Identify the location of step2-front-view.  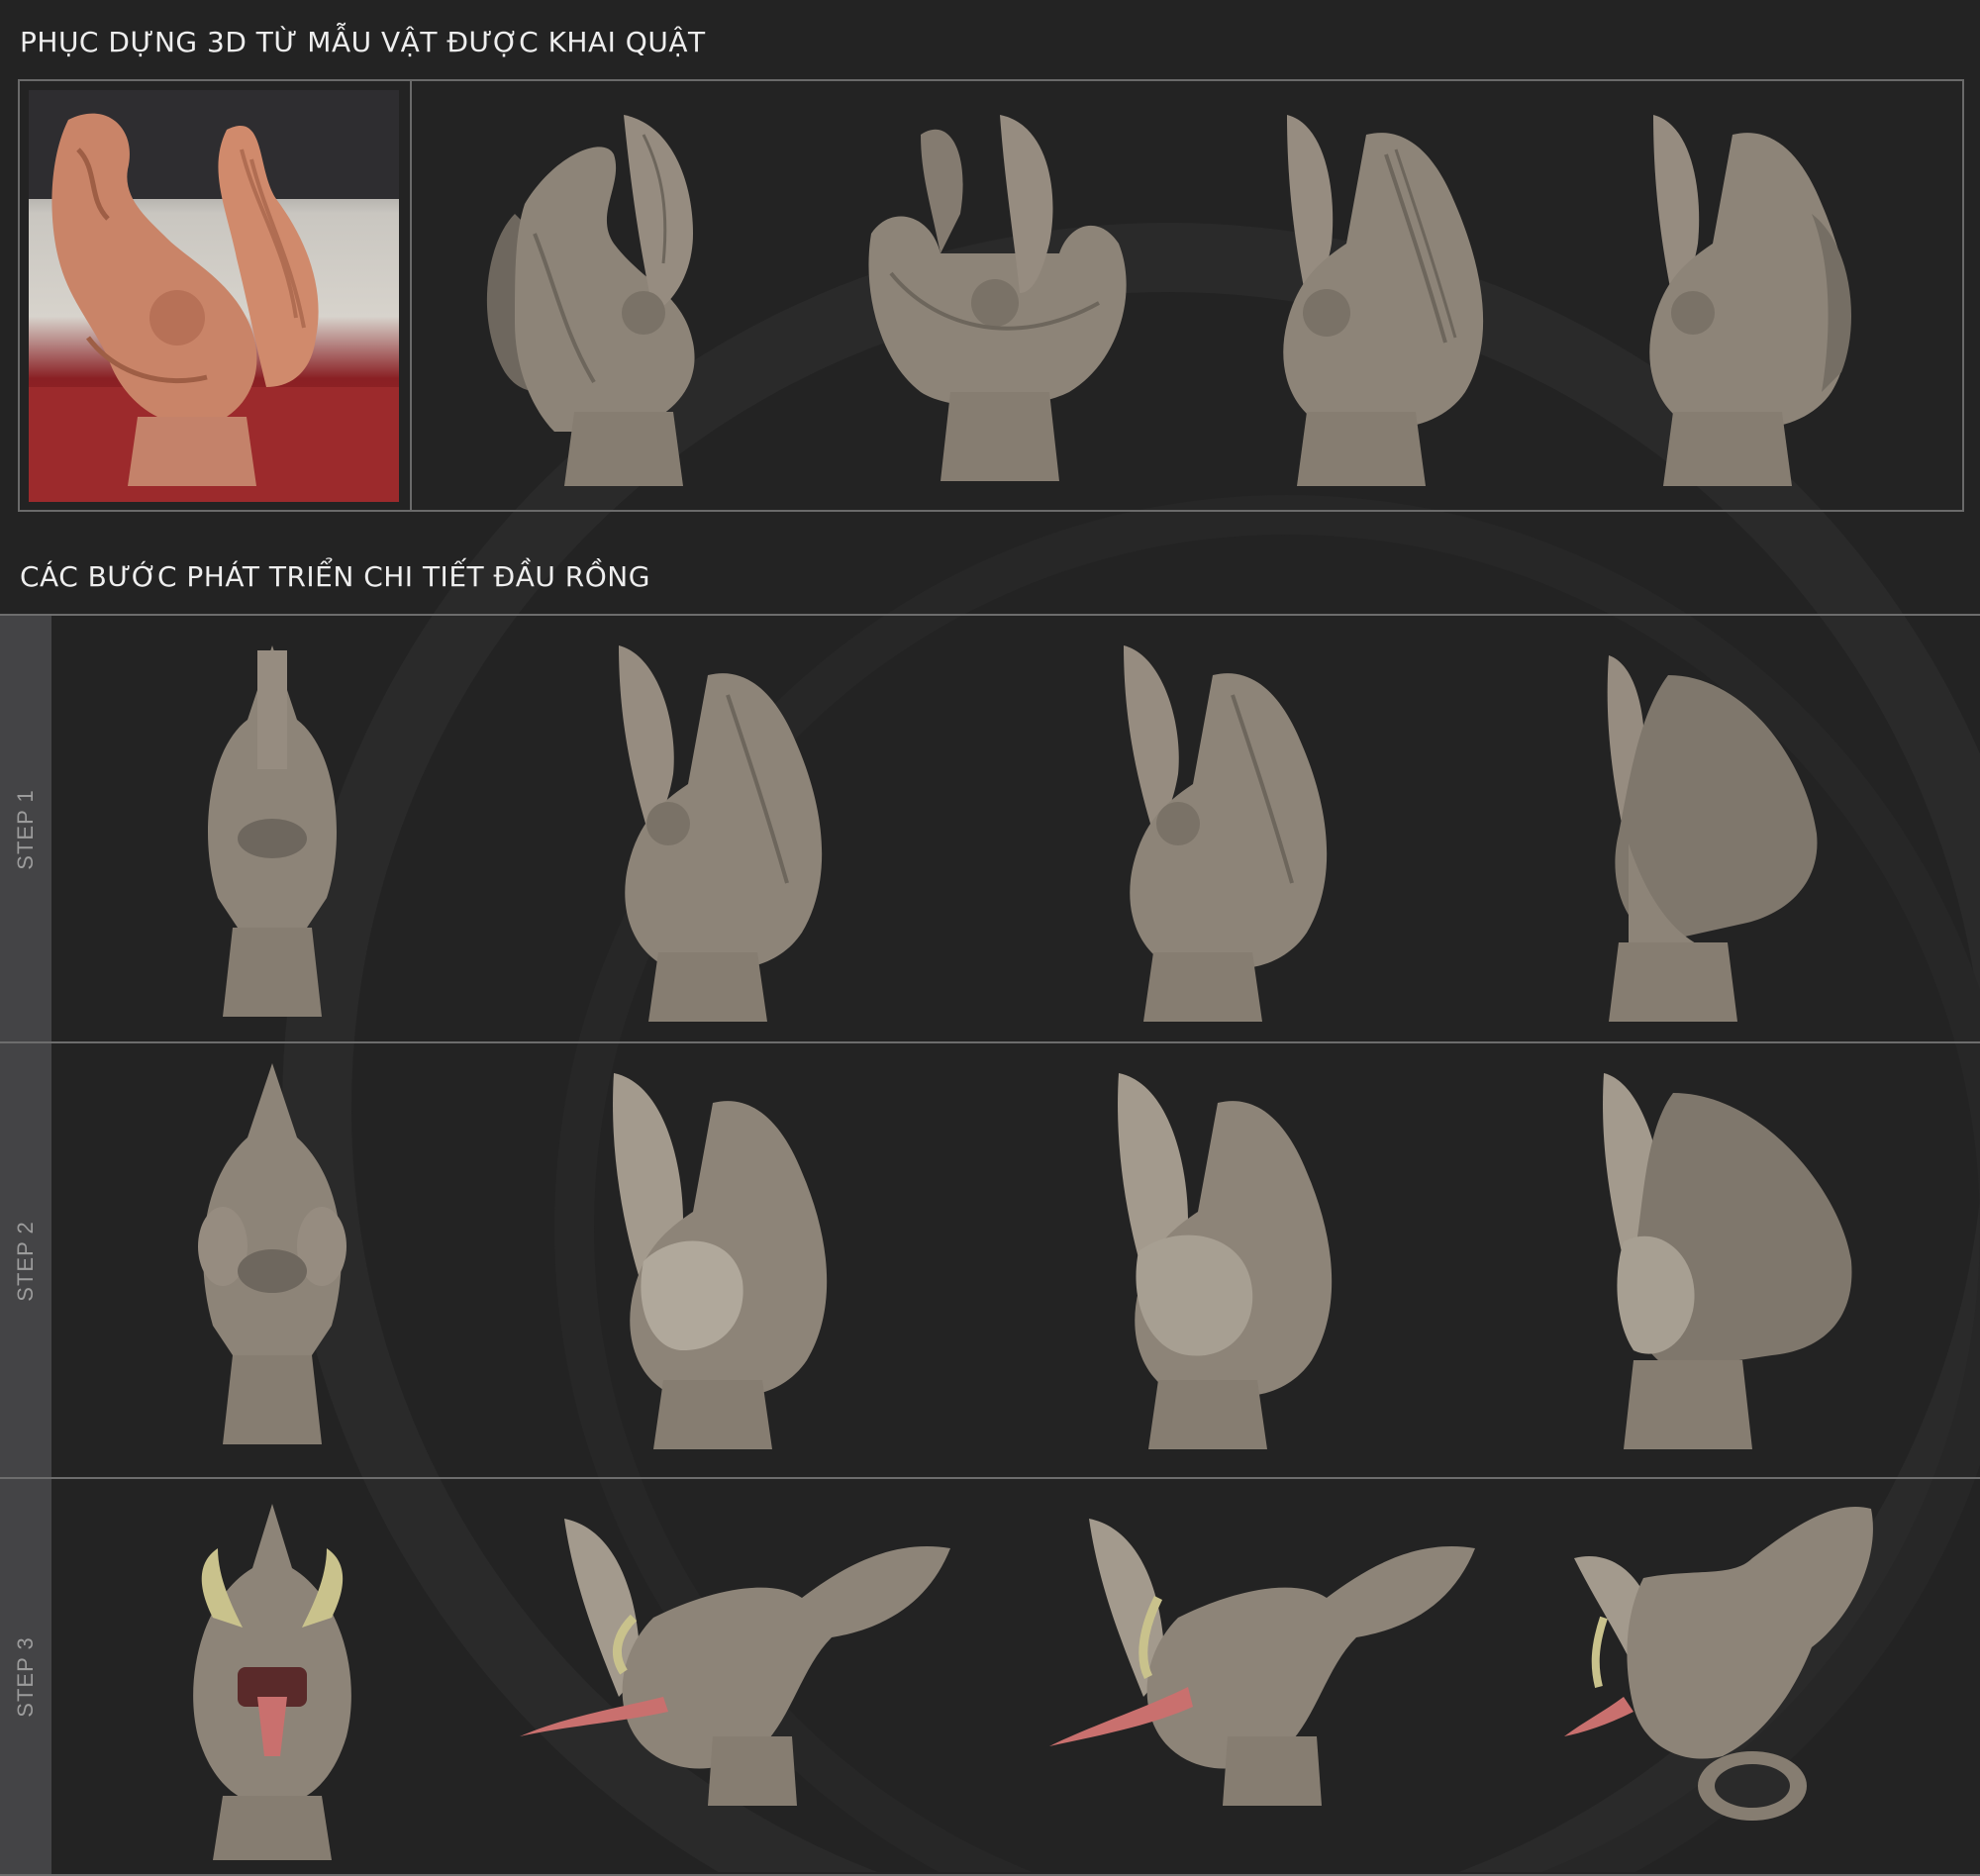
(272, 1253).